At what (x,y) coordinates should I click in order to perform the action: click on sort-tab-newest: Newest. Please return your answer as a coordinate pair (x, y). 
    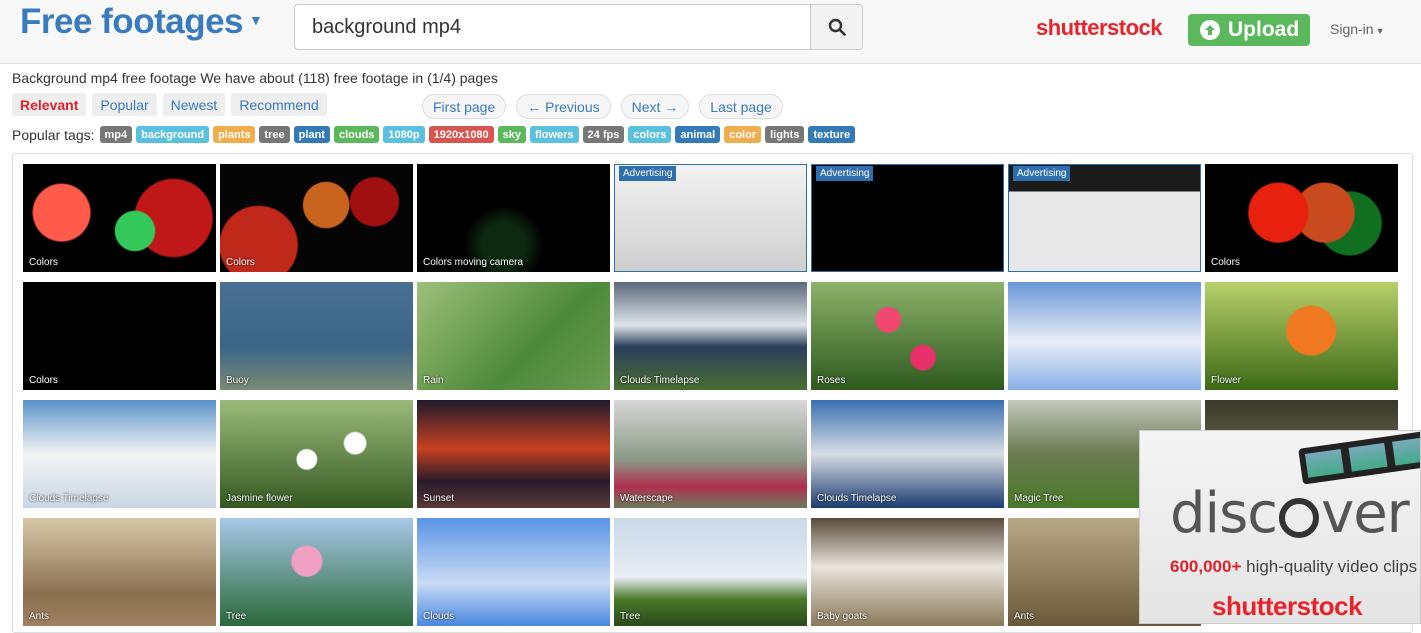
    Looking at the image, I should click on (194, 104).